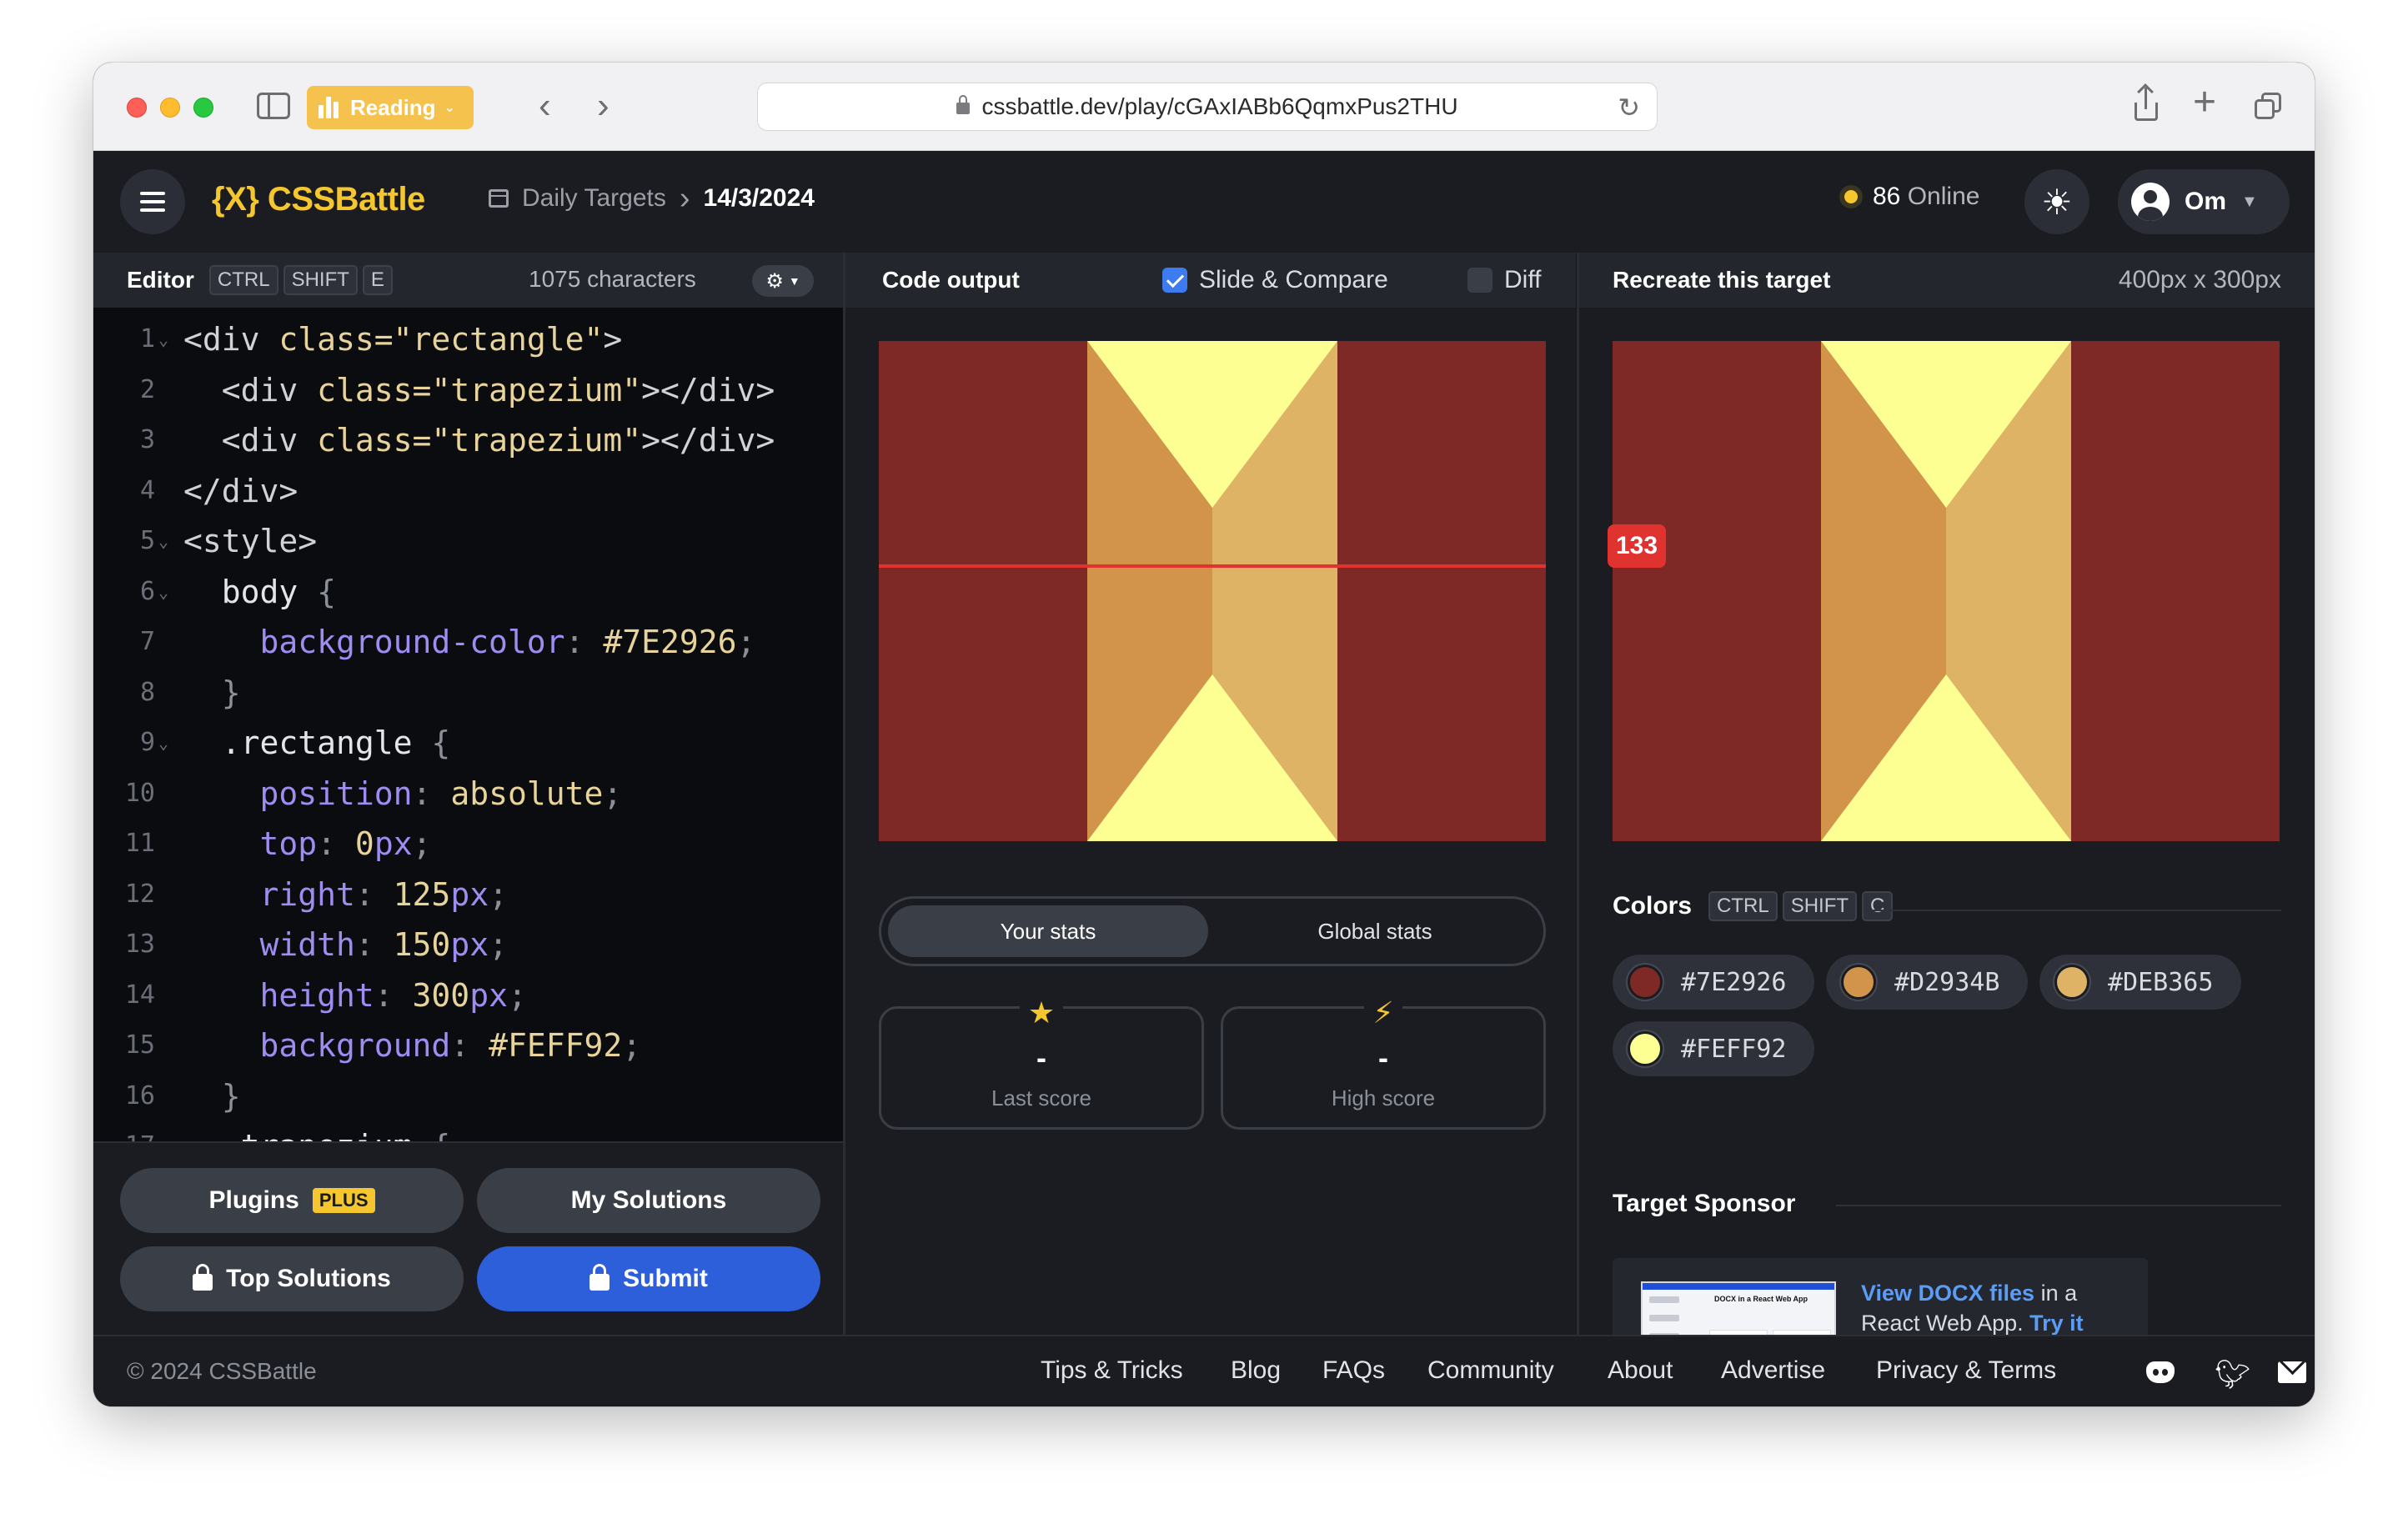 The height and width of the screenshot is (1529, 2408). I want to click on code-line: 10 position: absolute;, so click(469, 794).